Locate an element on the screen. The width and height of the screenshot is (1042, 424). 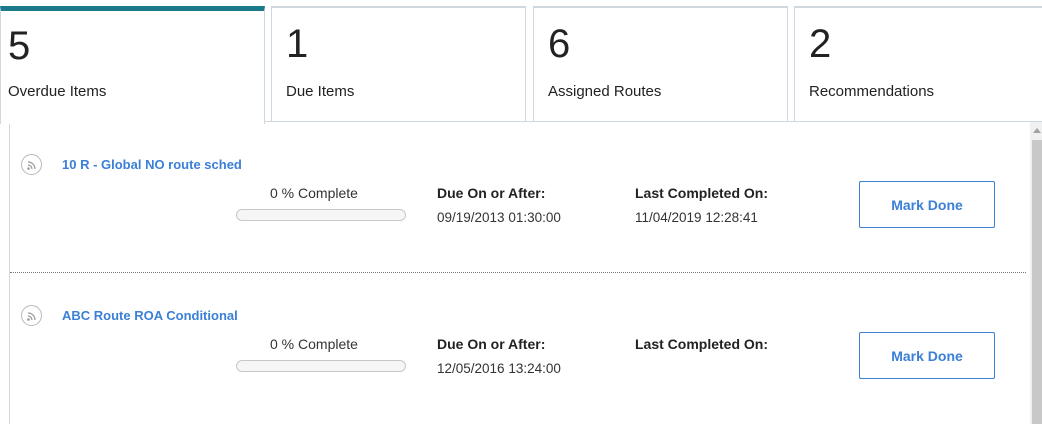
route-title-link: ABC Route ROA Conditional is located at coordinates (150, 315).